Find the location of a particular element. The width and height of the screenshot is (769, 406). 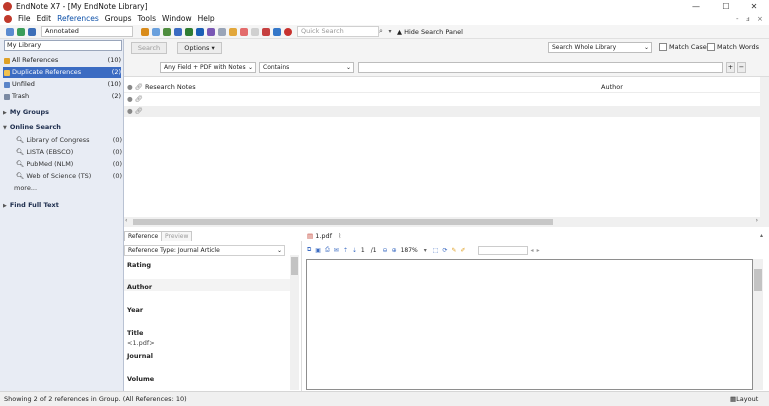

sticky-note-icon: ✎ is located at coordinates (453, 250).